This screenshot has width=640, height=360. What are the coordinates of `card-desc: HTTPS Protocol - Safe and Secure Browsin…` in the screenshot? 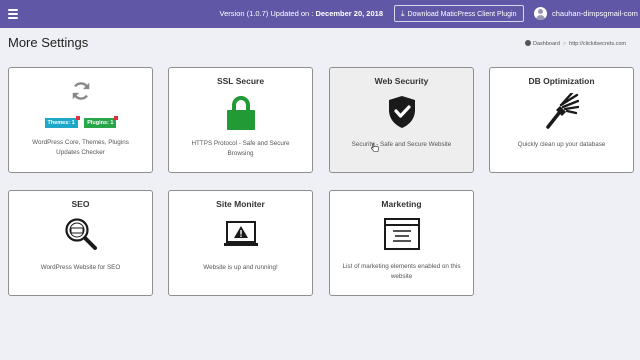 It's located at (240, 148).